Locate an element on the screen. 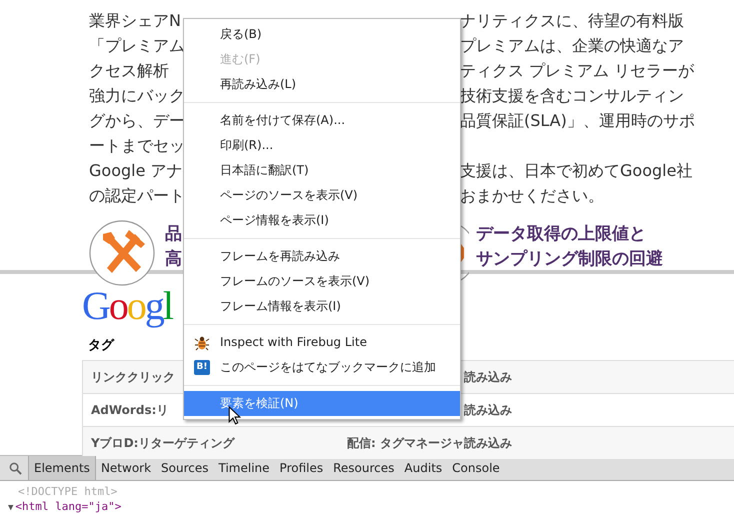  code-line: <!DOCTYPE html> is located at coordinates (68, 491).